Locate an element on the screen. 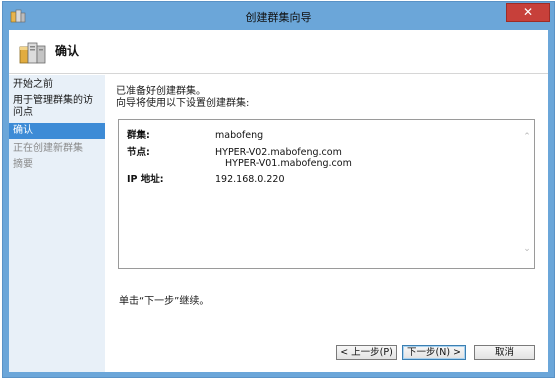  summary-scrollbar: ⌃ ⌄ is located at coordinates (527, 194).